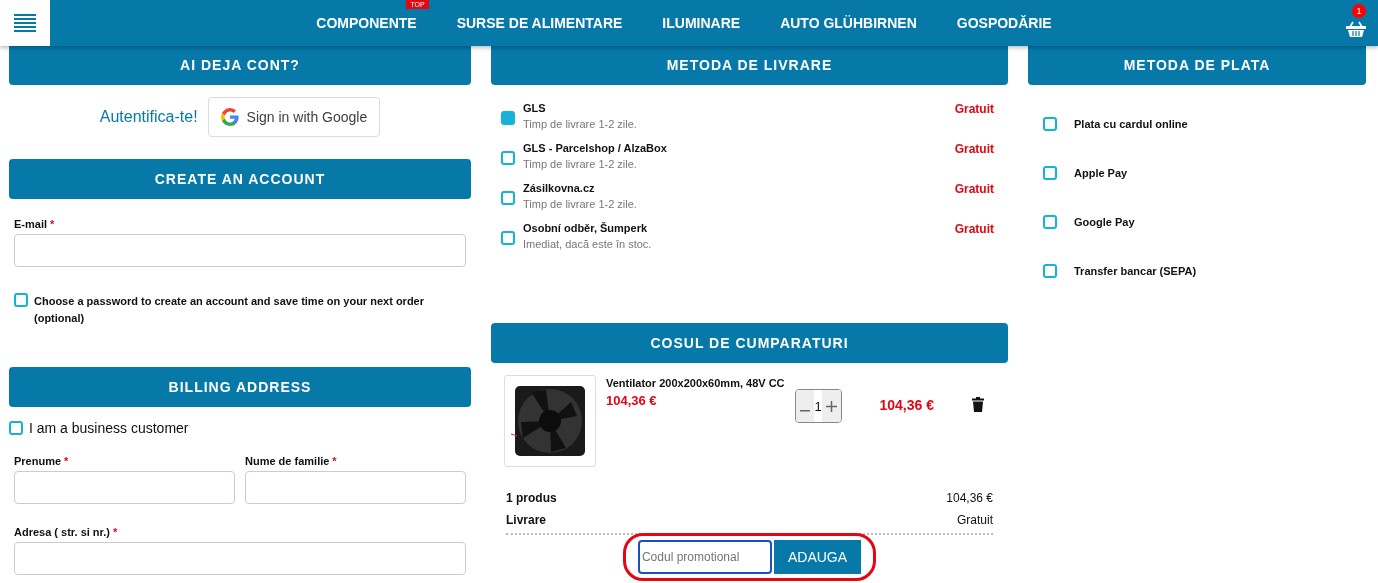  Describe the element at coordinates (535, 108) in the screenshot. I see `delivery-method-name: GLS` at that location.